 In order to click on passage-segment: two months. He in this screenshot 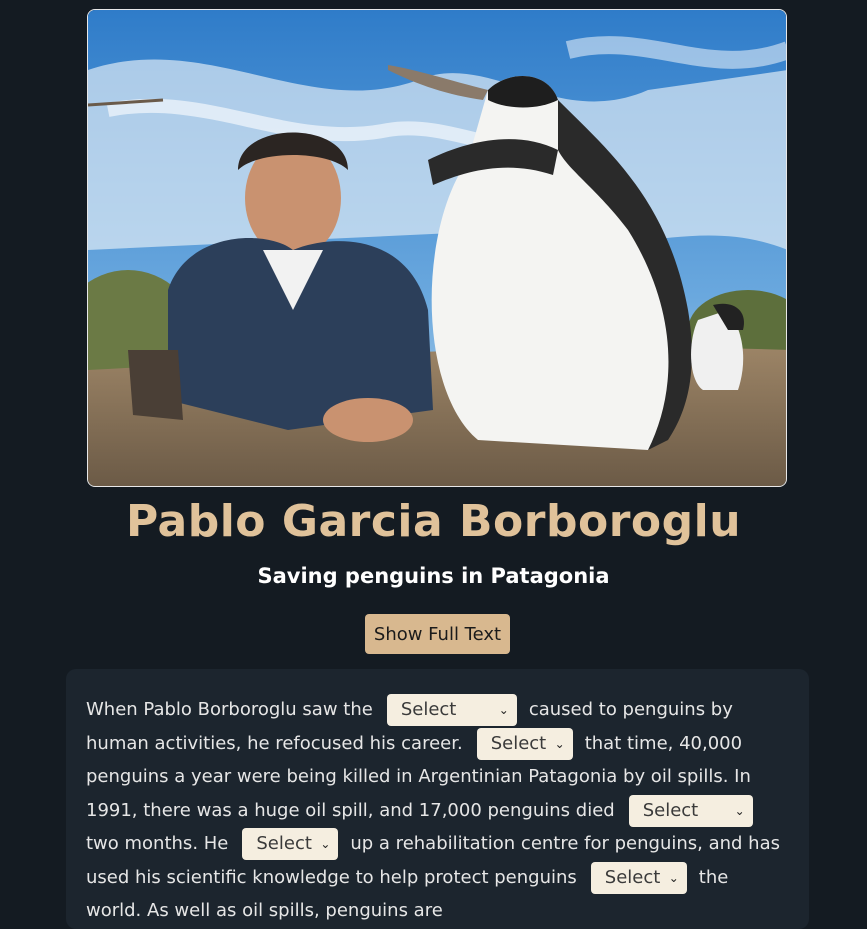, I will do `click(157, 843)`.